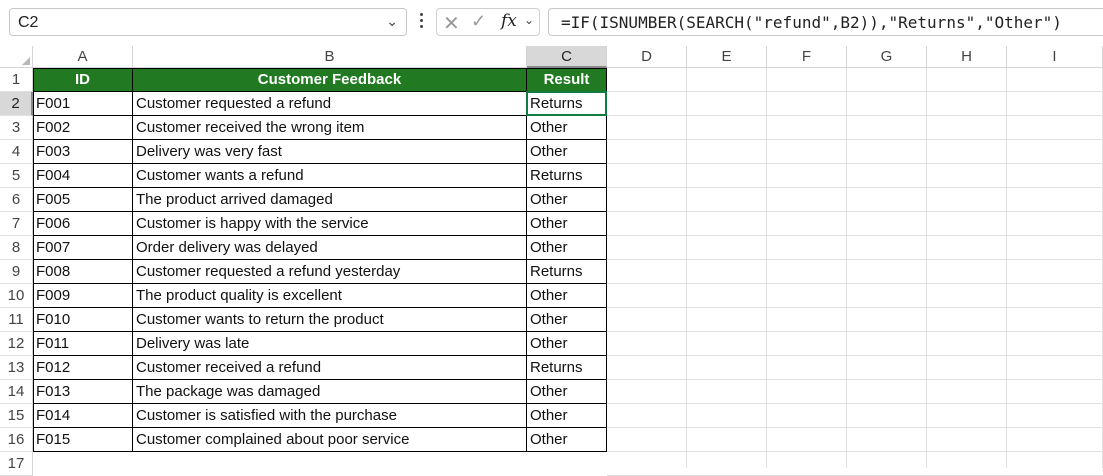 This screenshot has height=476, width=1103. Describe the element at coordinates (83, 416) in the screenshot. I see `table-cell-id: F014` at that location.